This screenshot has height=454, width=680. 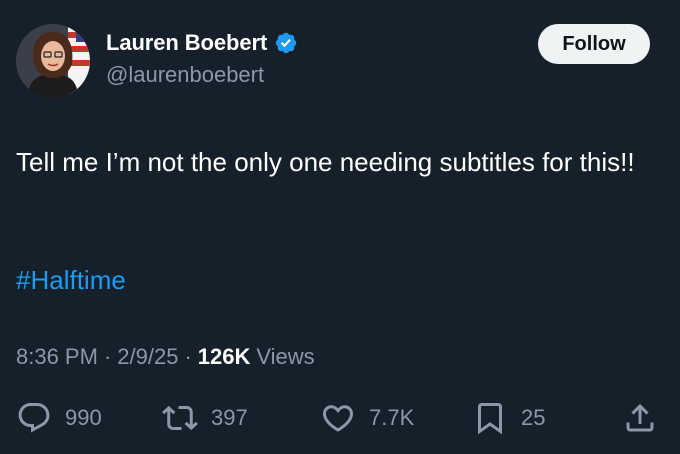 I want to click on reply-icon, so click(x=34, y=418).